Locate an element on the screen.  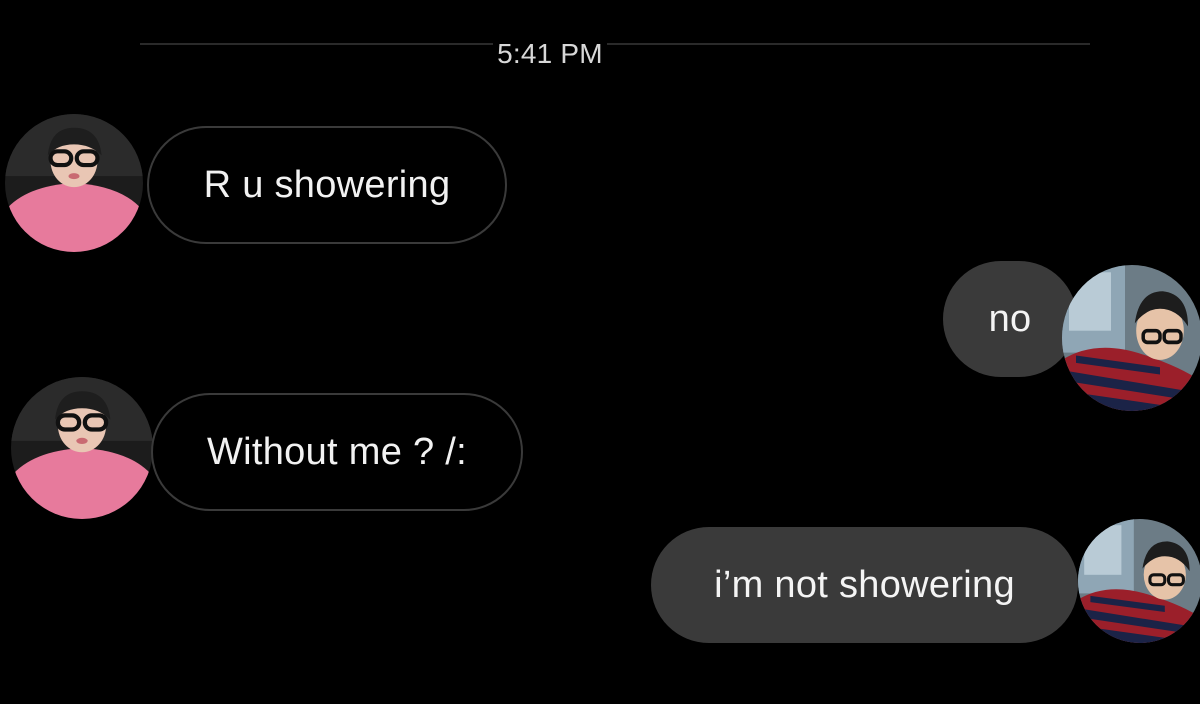
message-timestamp: 5:41 PM is located at coordinates (550, 54).